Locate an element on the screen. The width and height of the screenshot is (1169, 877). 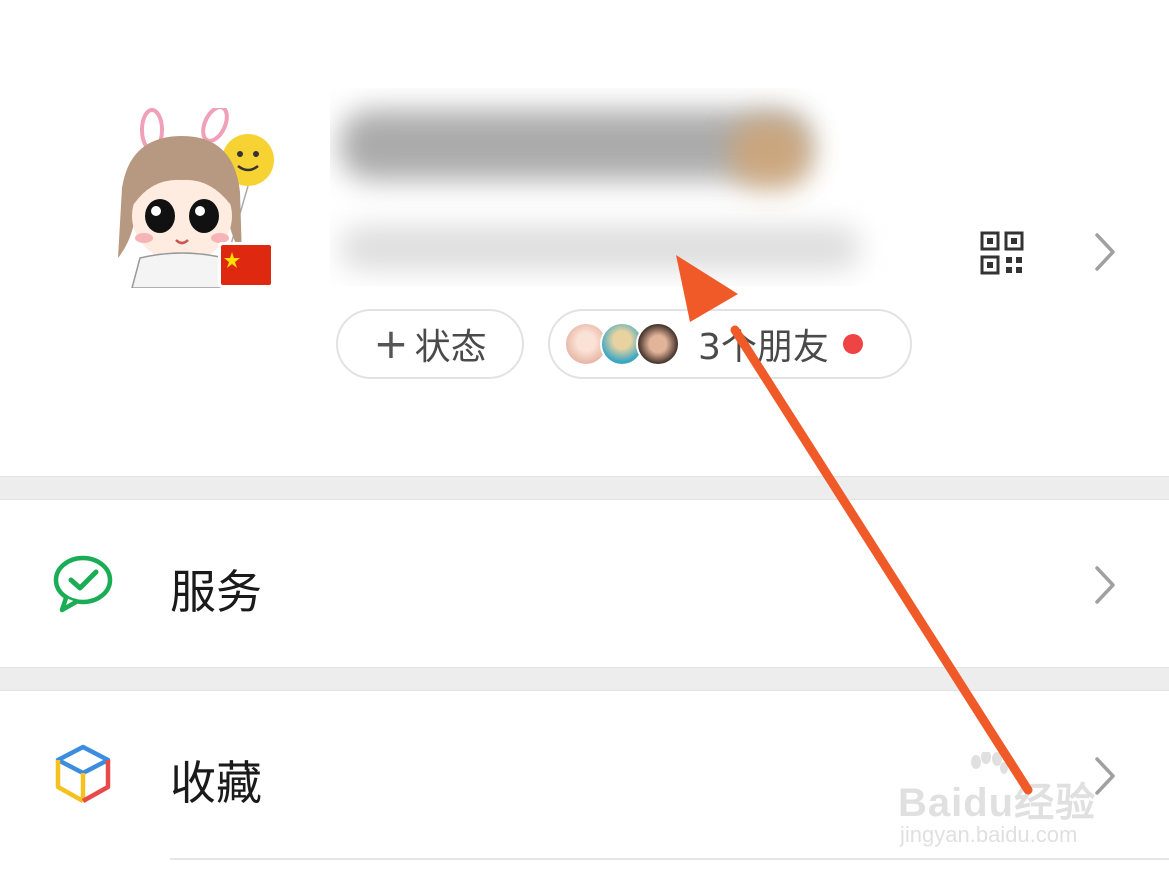
menu-item-label: 收藏 is located at coordinates (216, 783).